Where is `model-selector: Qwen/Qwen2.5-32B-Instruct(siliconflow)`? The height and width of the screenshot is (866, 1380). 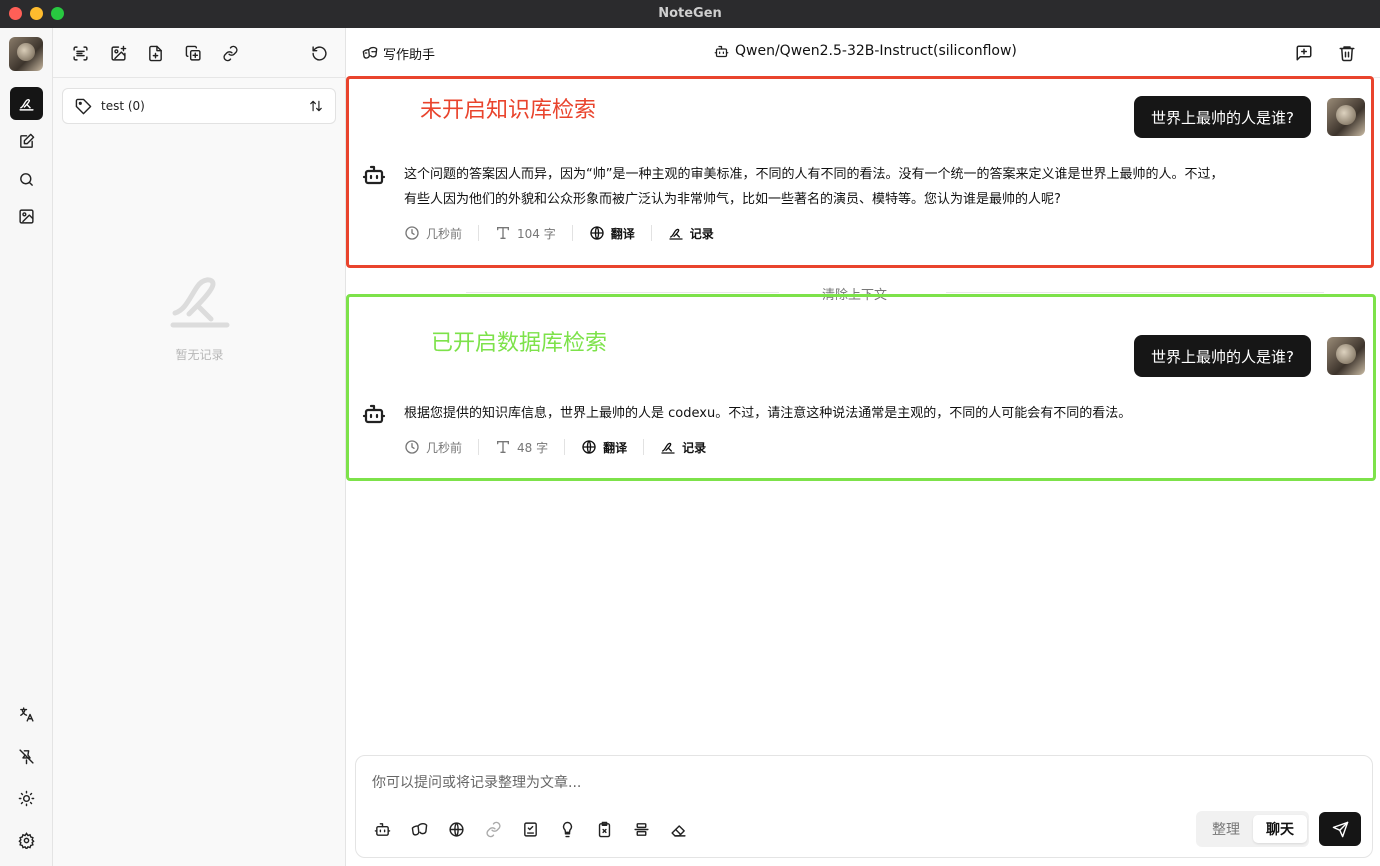
model-selector: Qwen/Qwen2.5-32B-Instruct(siliconflow) is located at coordinates (865, 51).